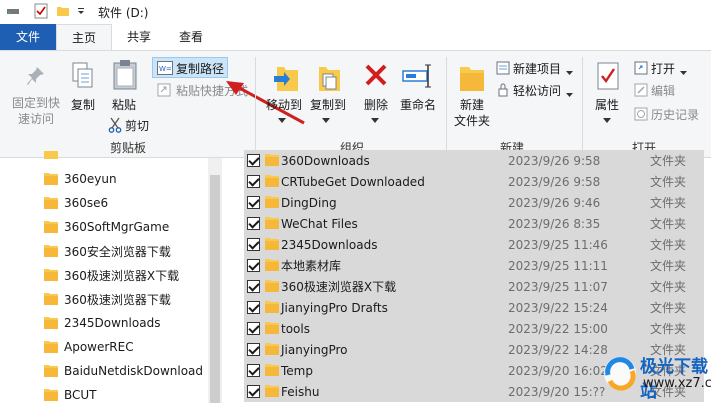  What do you see at coordinates (607, 105) in the screenshot?
I see `properties-button: 属性` at bounding box center [607, 105].